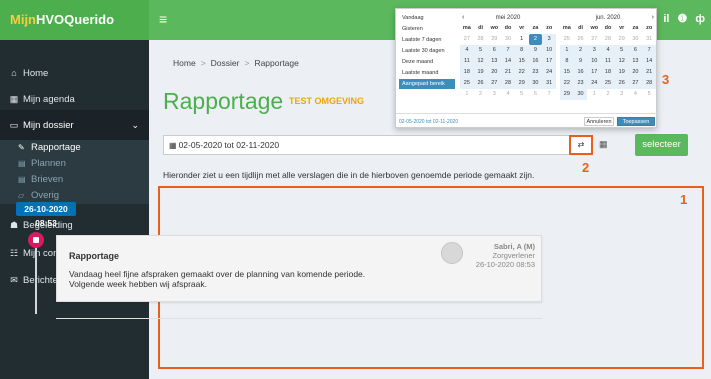  What do you see at coordinates (463, 18) in the screenshot?
I see `prev-month-icon: ‹` at bounding box center [463, 18].